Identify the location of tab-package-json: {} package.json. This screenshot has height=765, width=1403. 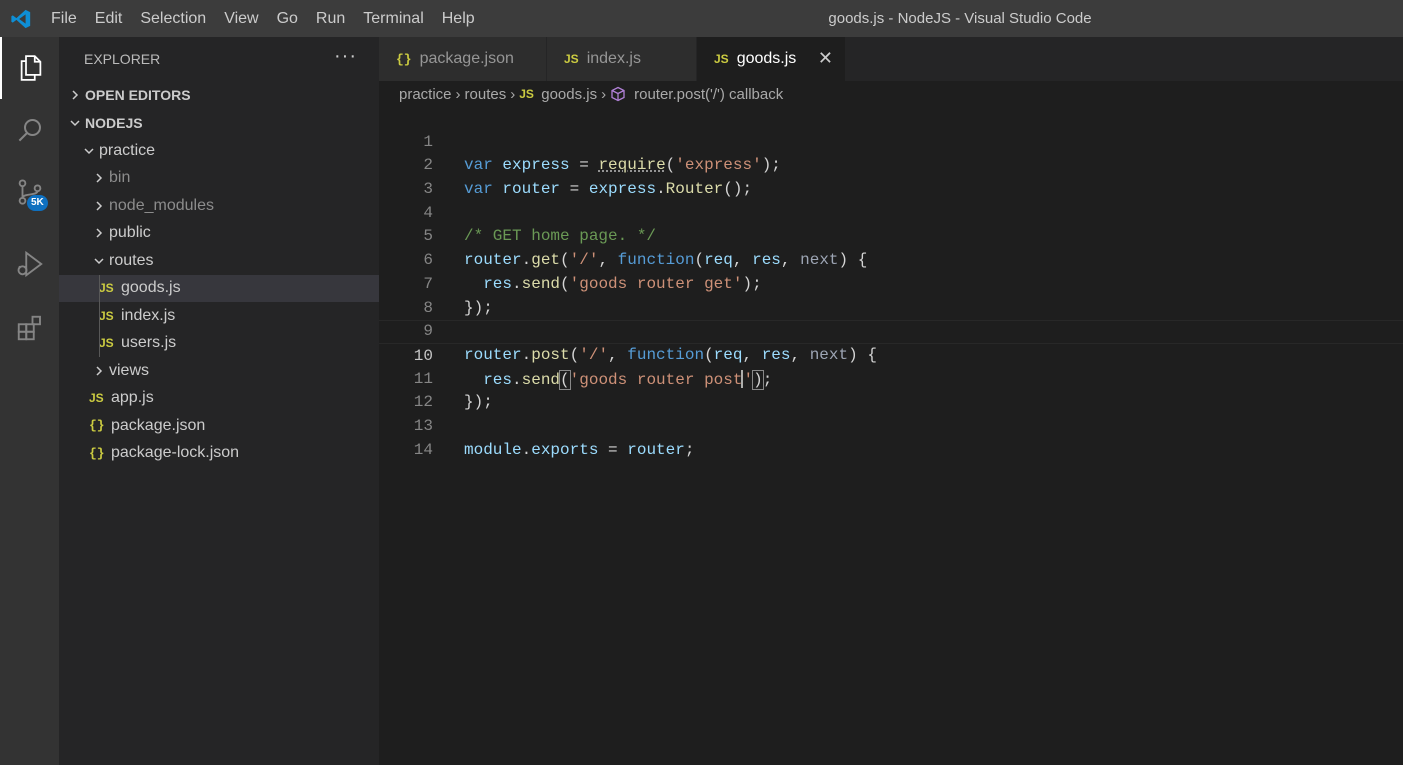
(463, 59).